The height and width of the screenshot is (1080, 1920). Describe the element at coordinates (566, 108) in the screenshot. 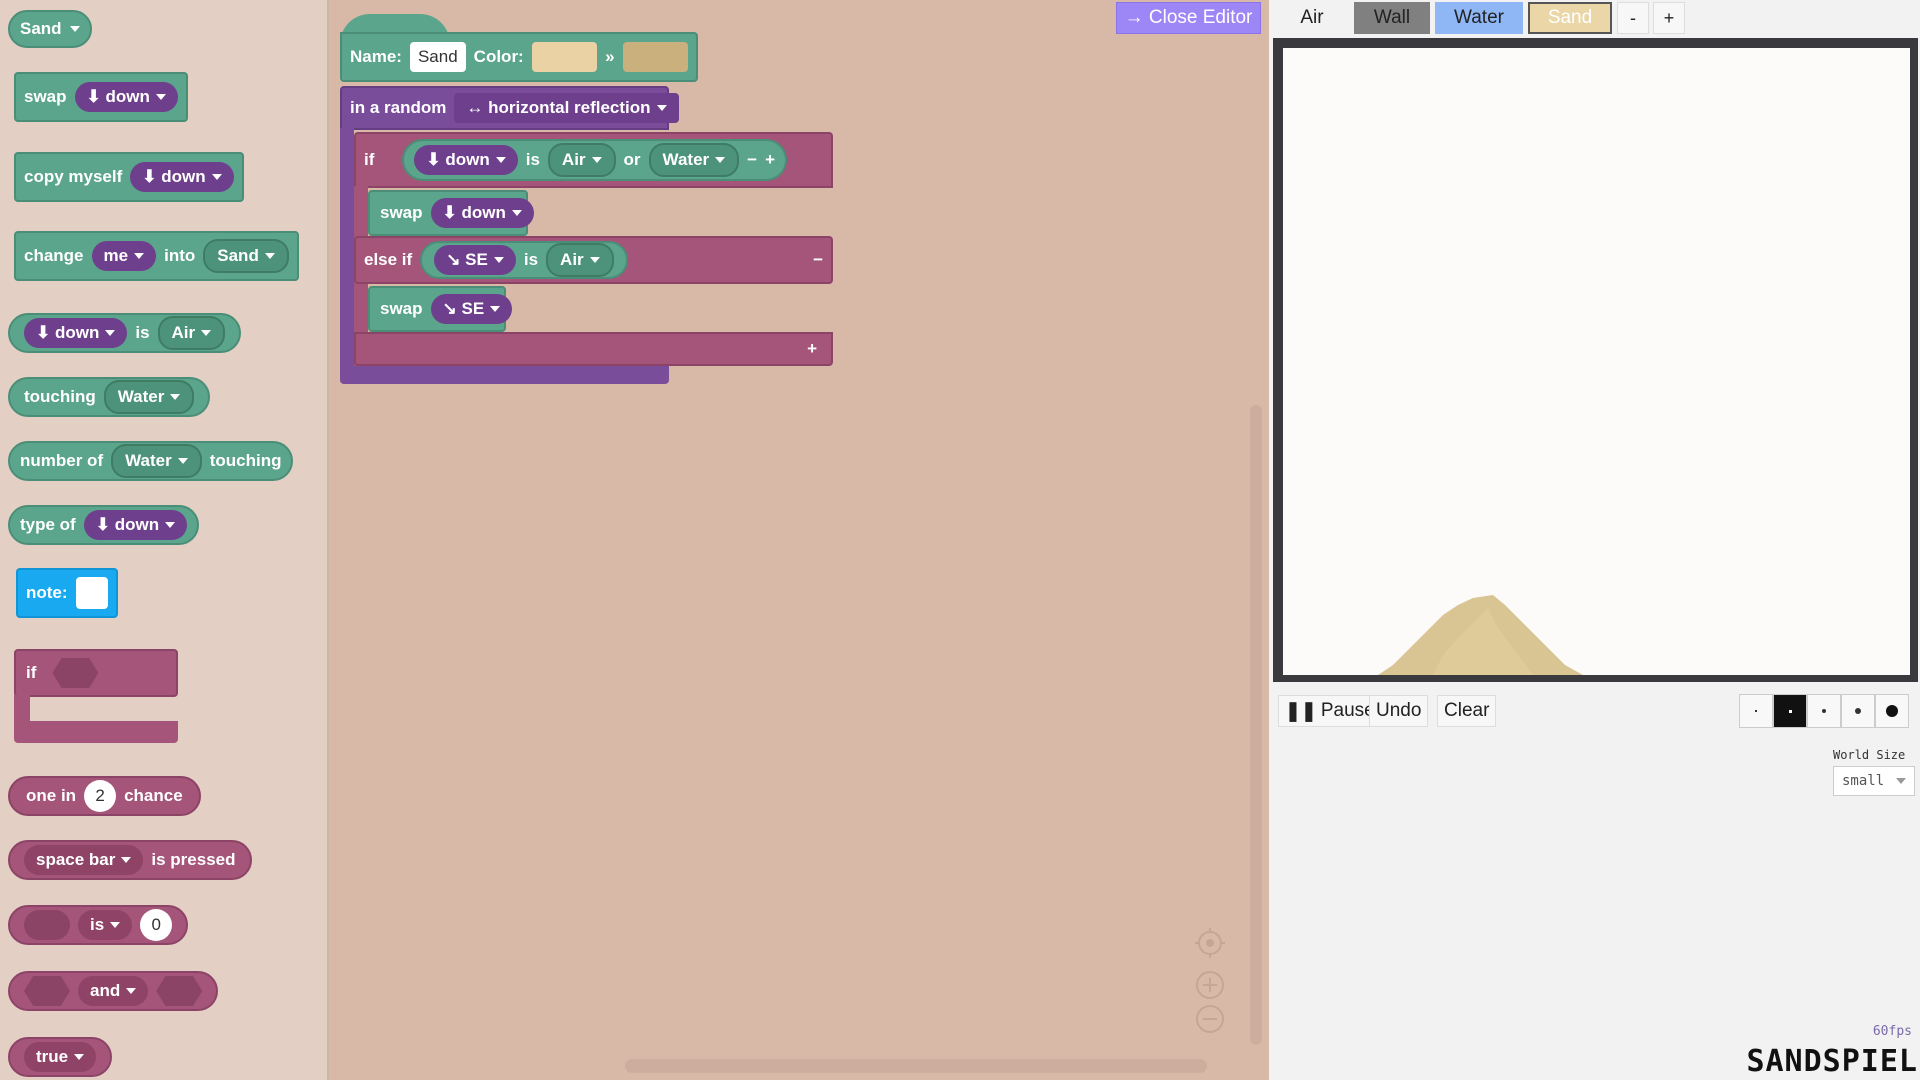

I see `symmetry-dropdown: ↔ horizontal reflection` at that location.